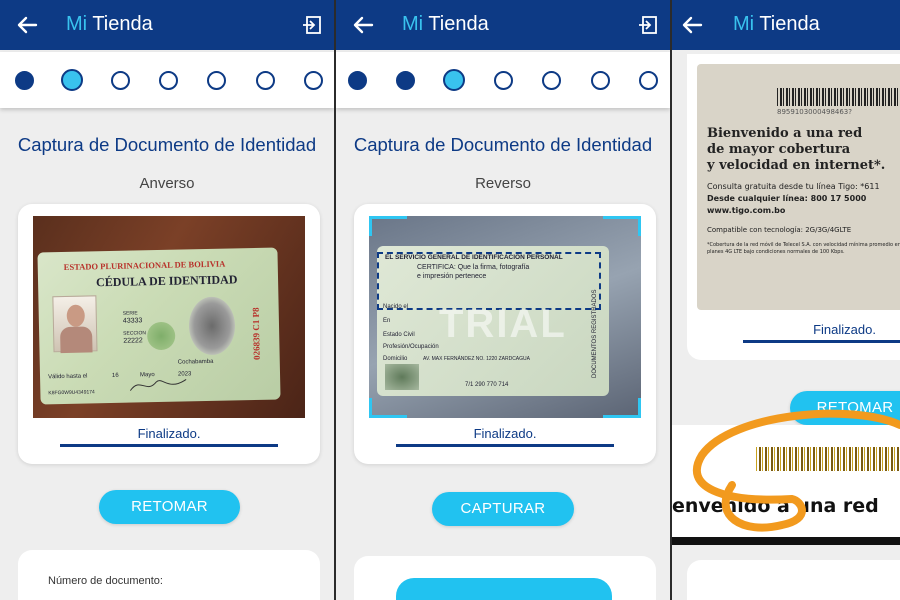 The width and height of the screenshot is (900, 600). I want to click on map-emblem, so click(402, 377).